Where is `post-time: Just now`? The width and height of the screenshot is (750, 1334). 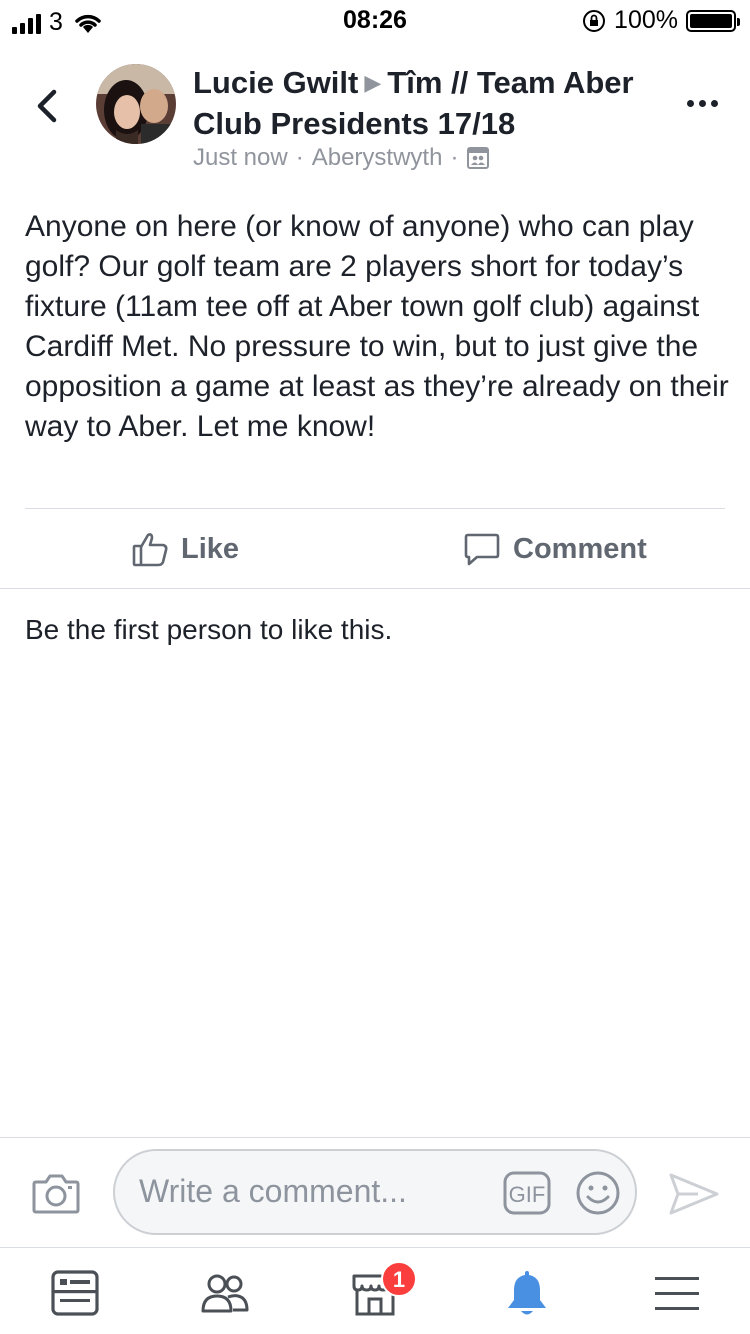 post-time: Just now is located at coordinates (240, 158).